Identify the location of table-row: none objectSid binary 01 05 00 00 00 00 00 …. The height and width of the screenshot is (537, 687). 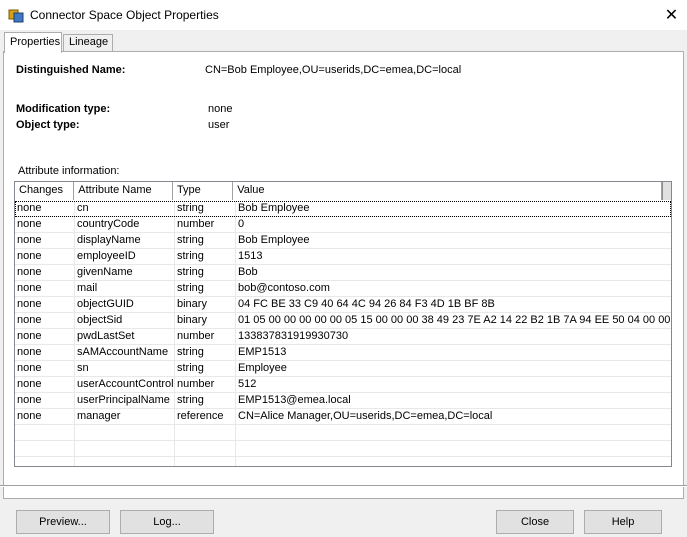
(343, 321).